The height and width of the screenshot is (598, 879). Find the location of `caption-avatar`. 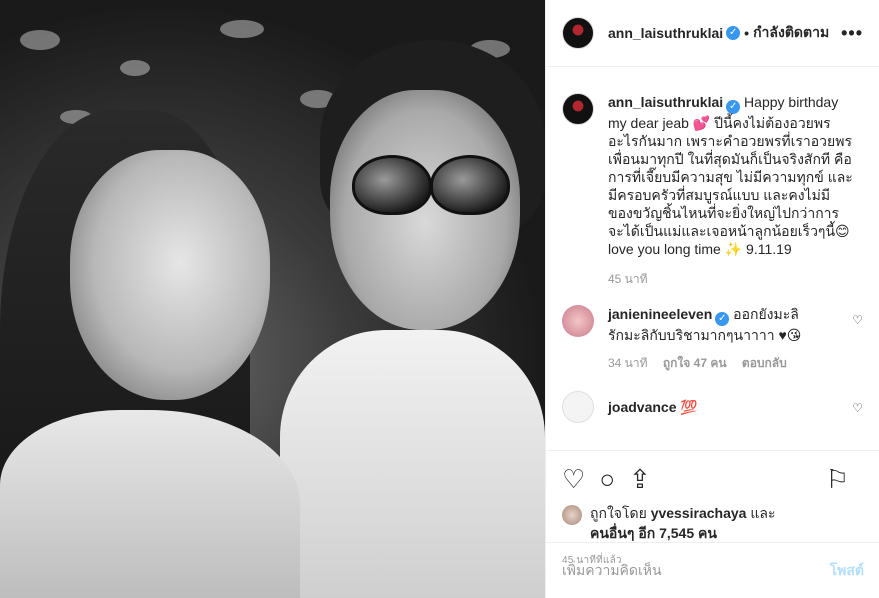

caption-avatar is located at coordinates (578, 109).